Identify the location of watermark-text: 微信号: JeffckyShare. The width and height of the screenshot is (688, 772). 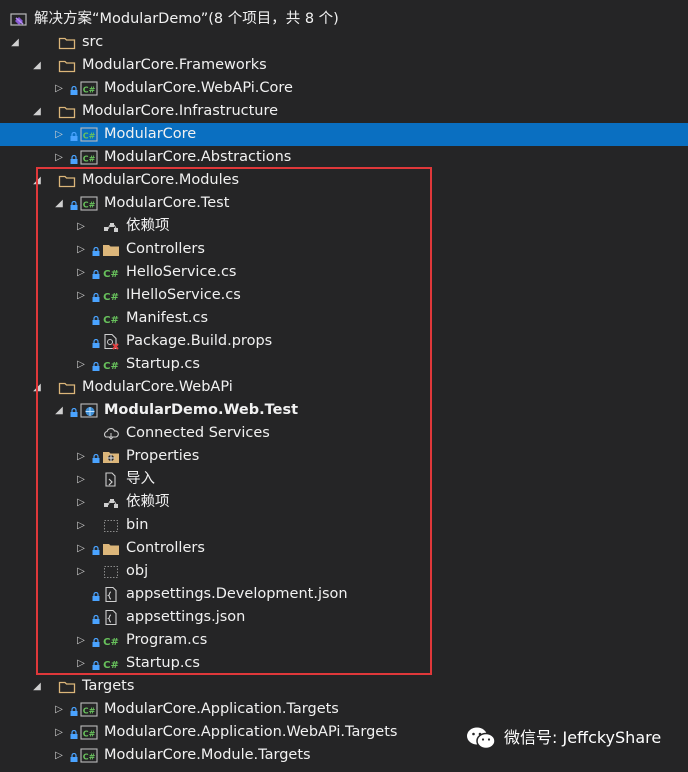
(583, 737).